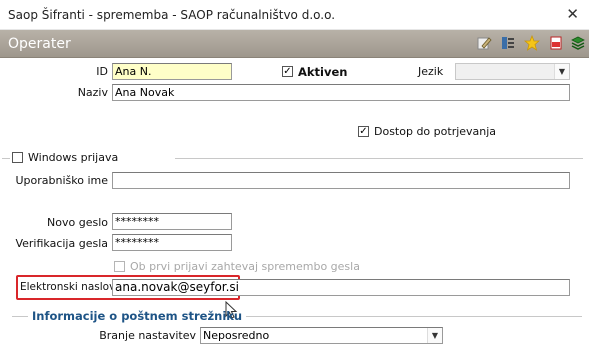 The image size is (589, 349). I want to click on naziv-field: Ana Novak, so click(341, 92).